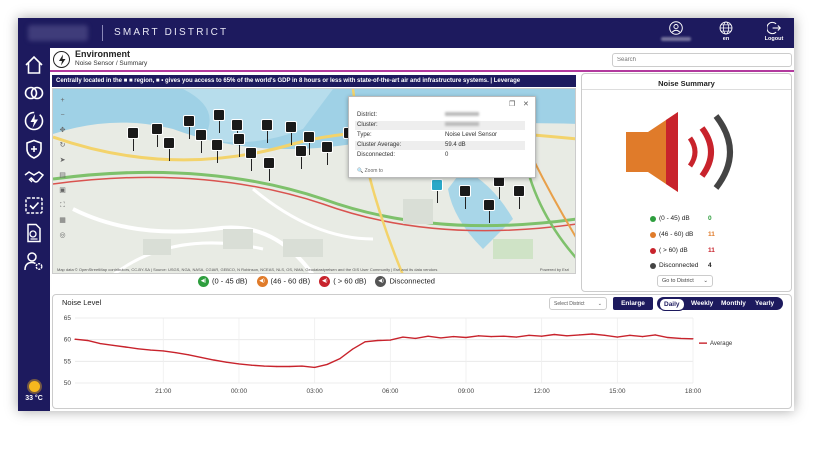 The width and height of the screenshot is (837, 453). I want to click on period-monthly: Monthly, so click(733, 303).